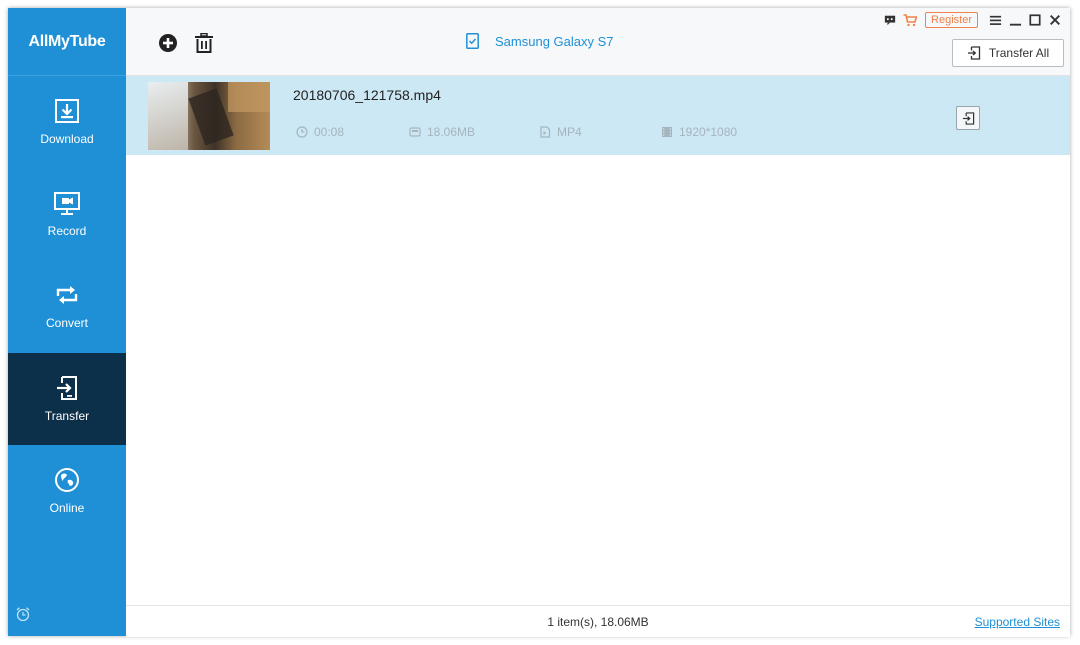 The width and height of the screenshot is (1080, 645). I want to click on sidebar-item-label: Record, so click(67, 231).